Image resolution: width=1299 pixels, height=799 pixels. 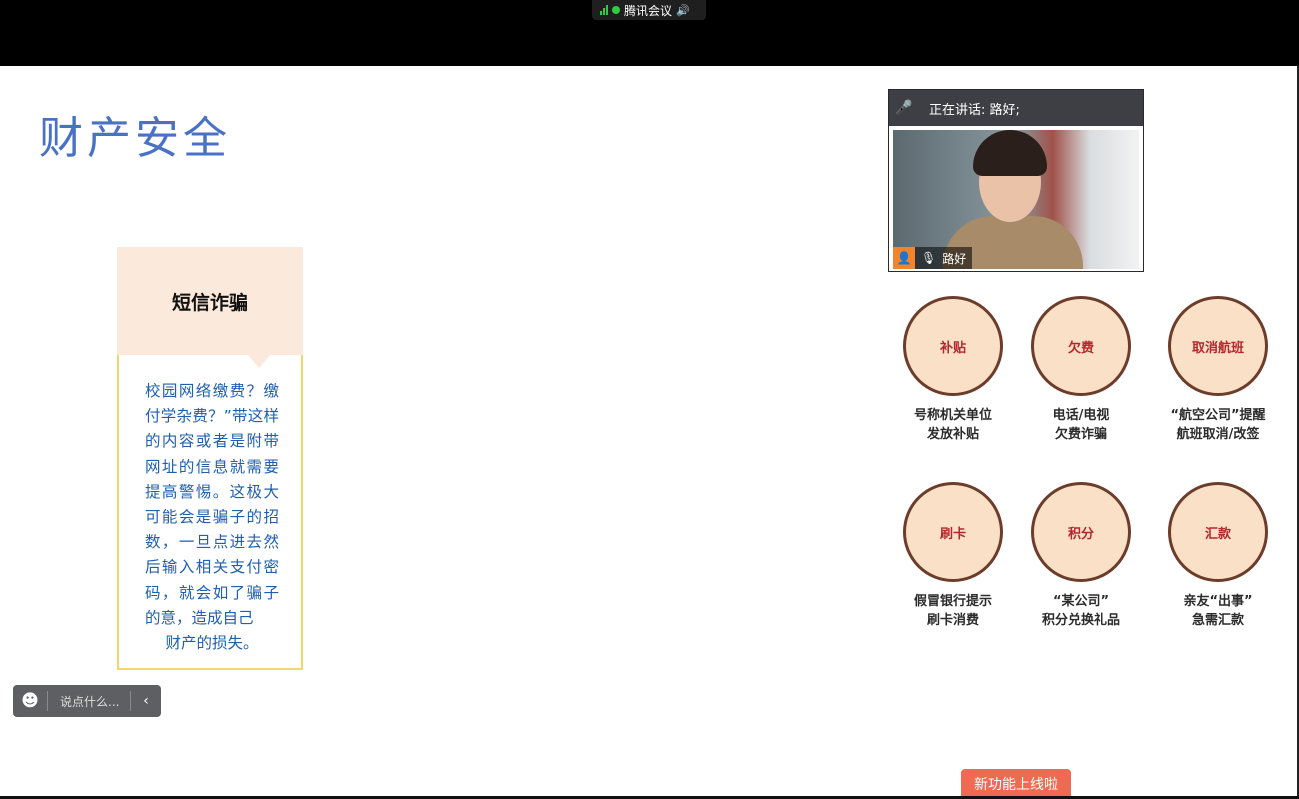 What do you see at coordinates (1081, 346) in the screenshot?
I see `phone-bill-illustration-icon: 欠费` at bounding box center [1081, 346].